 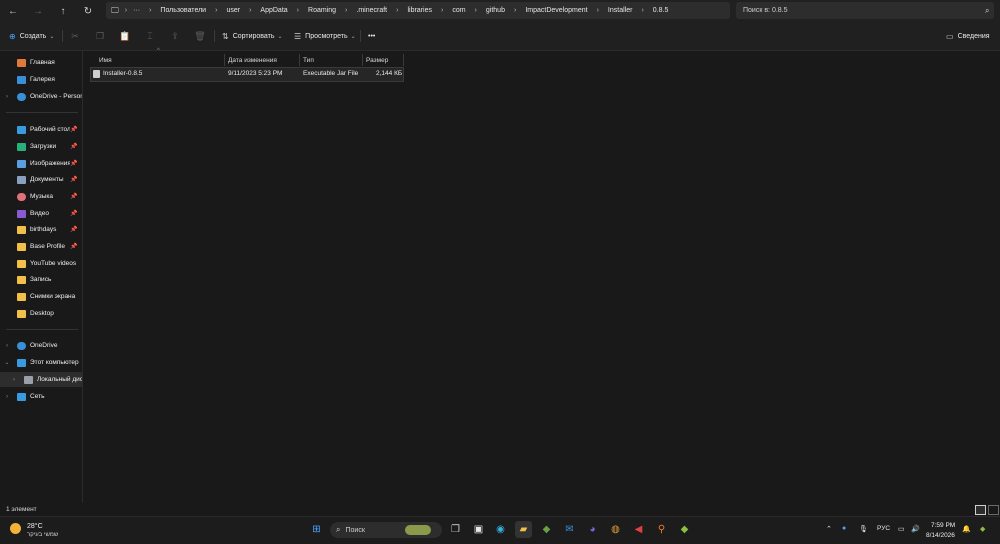 What do you see at coordinates (41, 213) in the screenshot?
I see `sidebar-item-video: Видео 📌` at bounding box center [41, 213].